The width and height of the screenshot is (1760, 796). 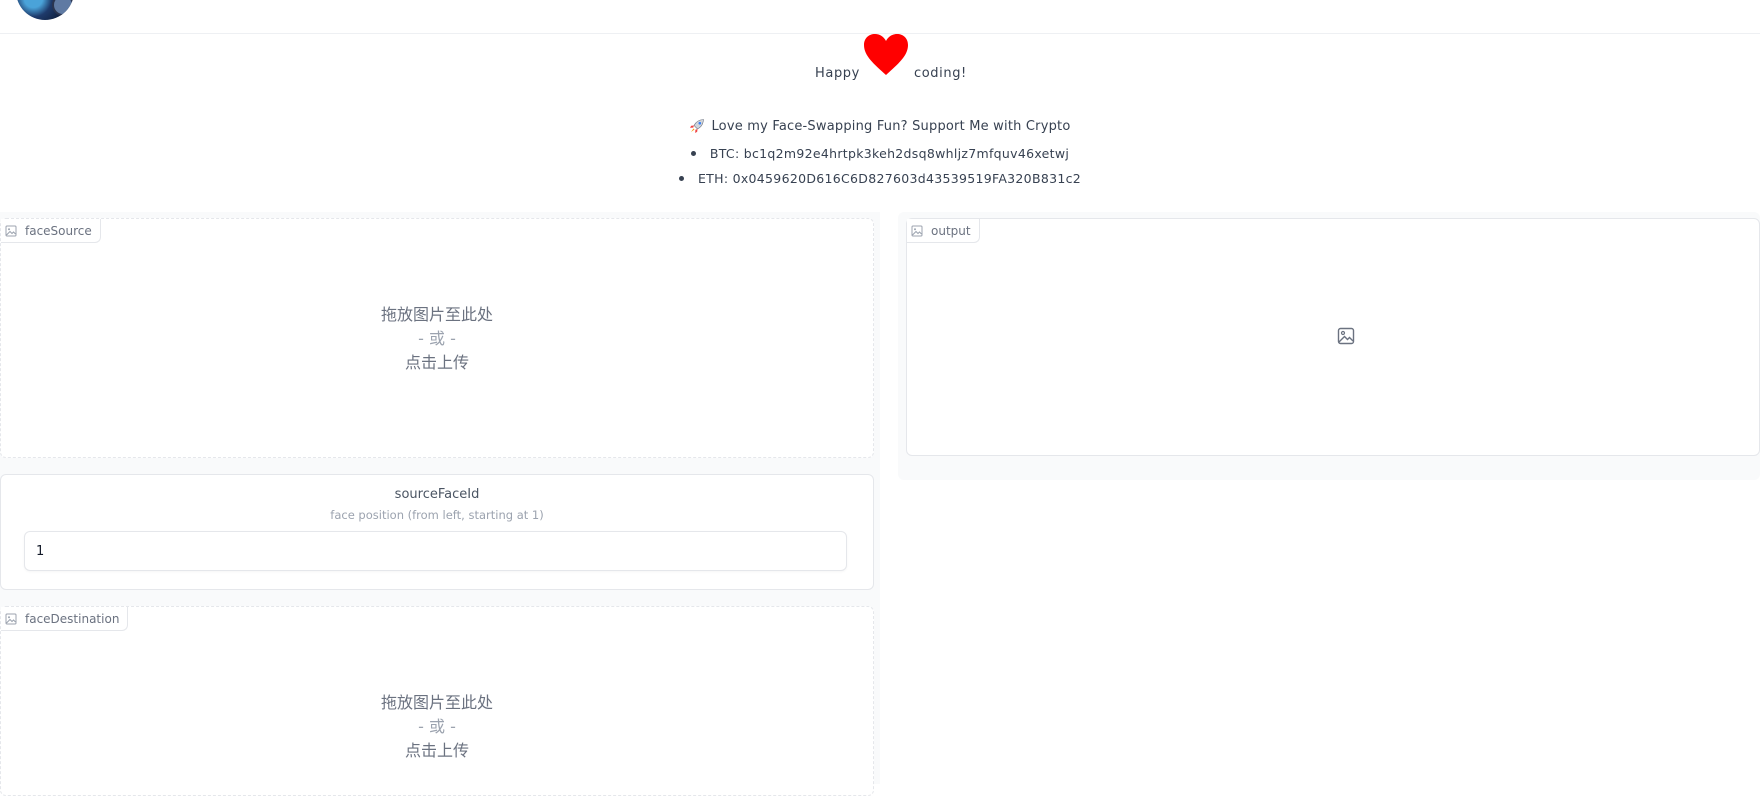 What do you see at coordinates (697, 126) in the screenshot?
I see `rocket-icon` at bounding box center [697, 126].